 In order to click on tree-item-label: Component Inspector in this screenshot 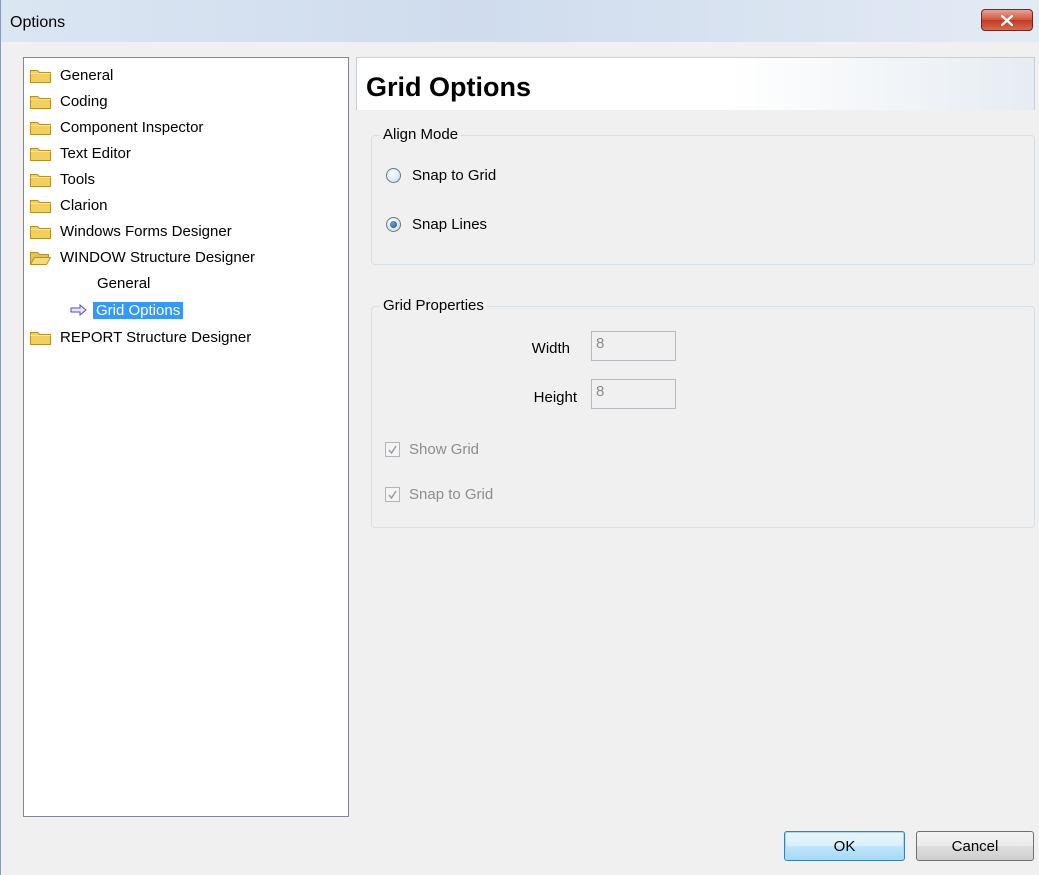, I will do `click(132, 127)`.